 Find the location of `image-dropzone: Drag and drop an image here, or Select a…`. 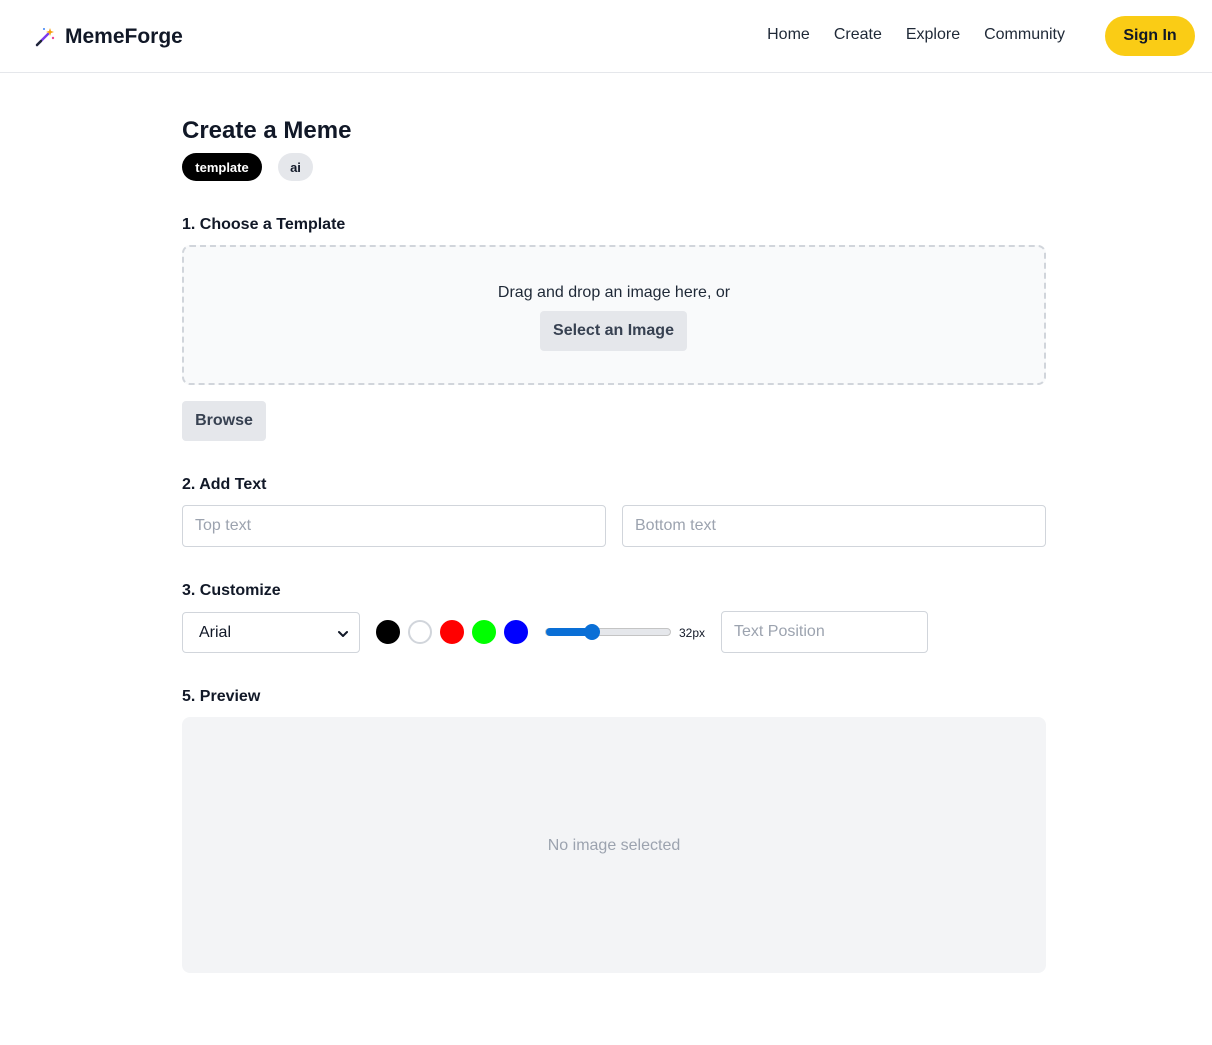

image-dropzone: Drag and drop an image here, or Select a… is located at coordinates (614, 315).